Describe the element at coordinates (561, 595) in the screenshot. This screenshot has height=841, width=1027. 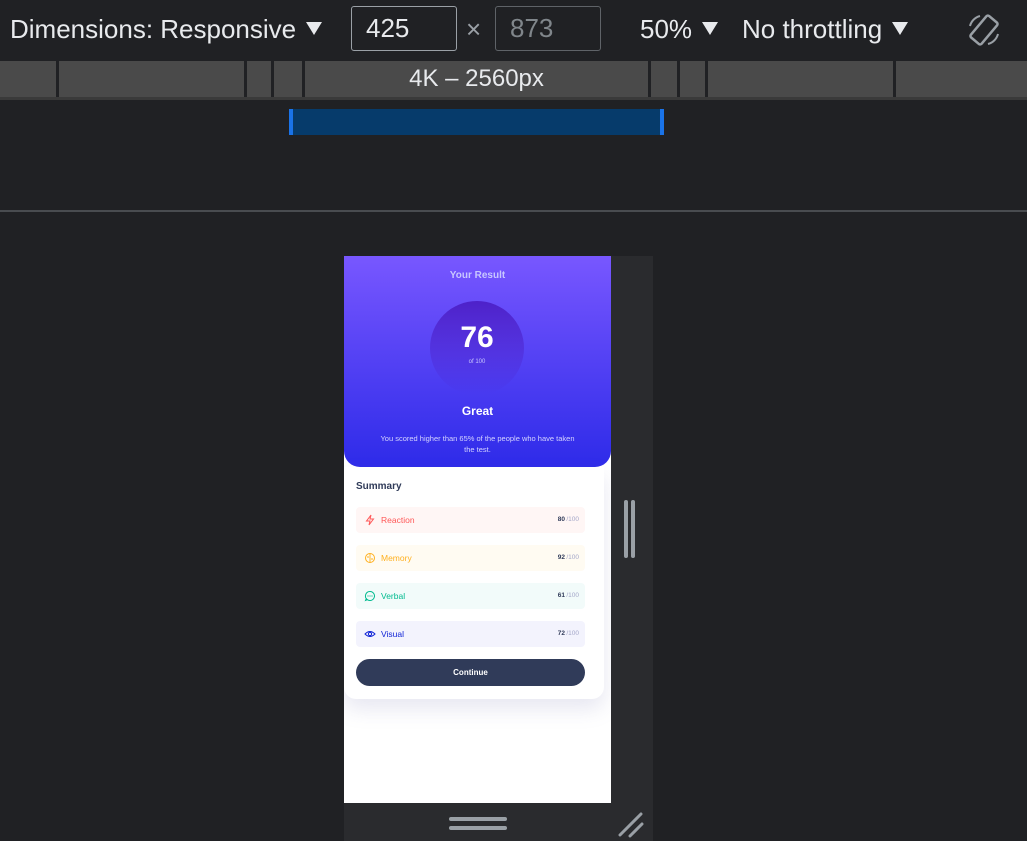
I see `summary-item-value: 61` at that location.